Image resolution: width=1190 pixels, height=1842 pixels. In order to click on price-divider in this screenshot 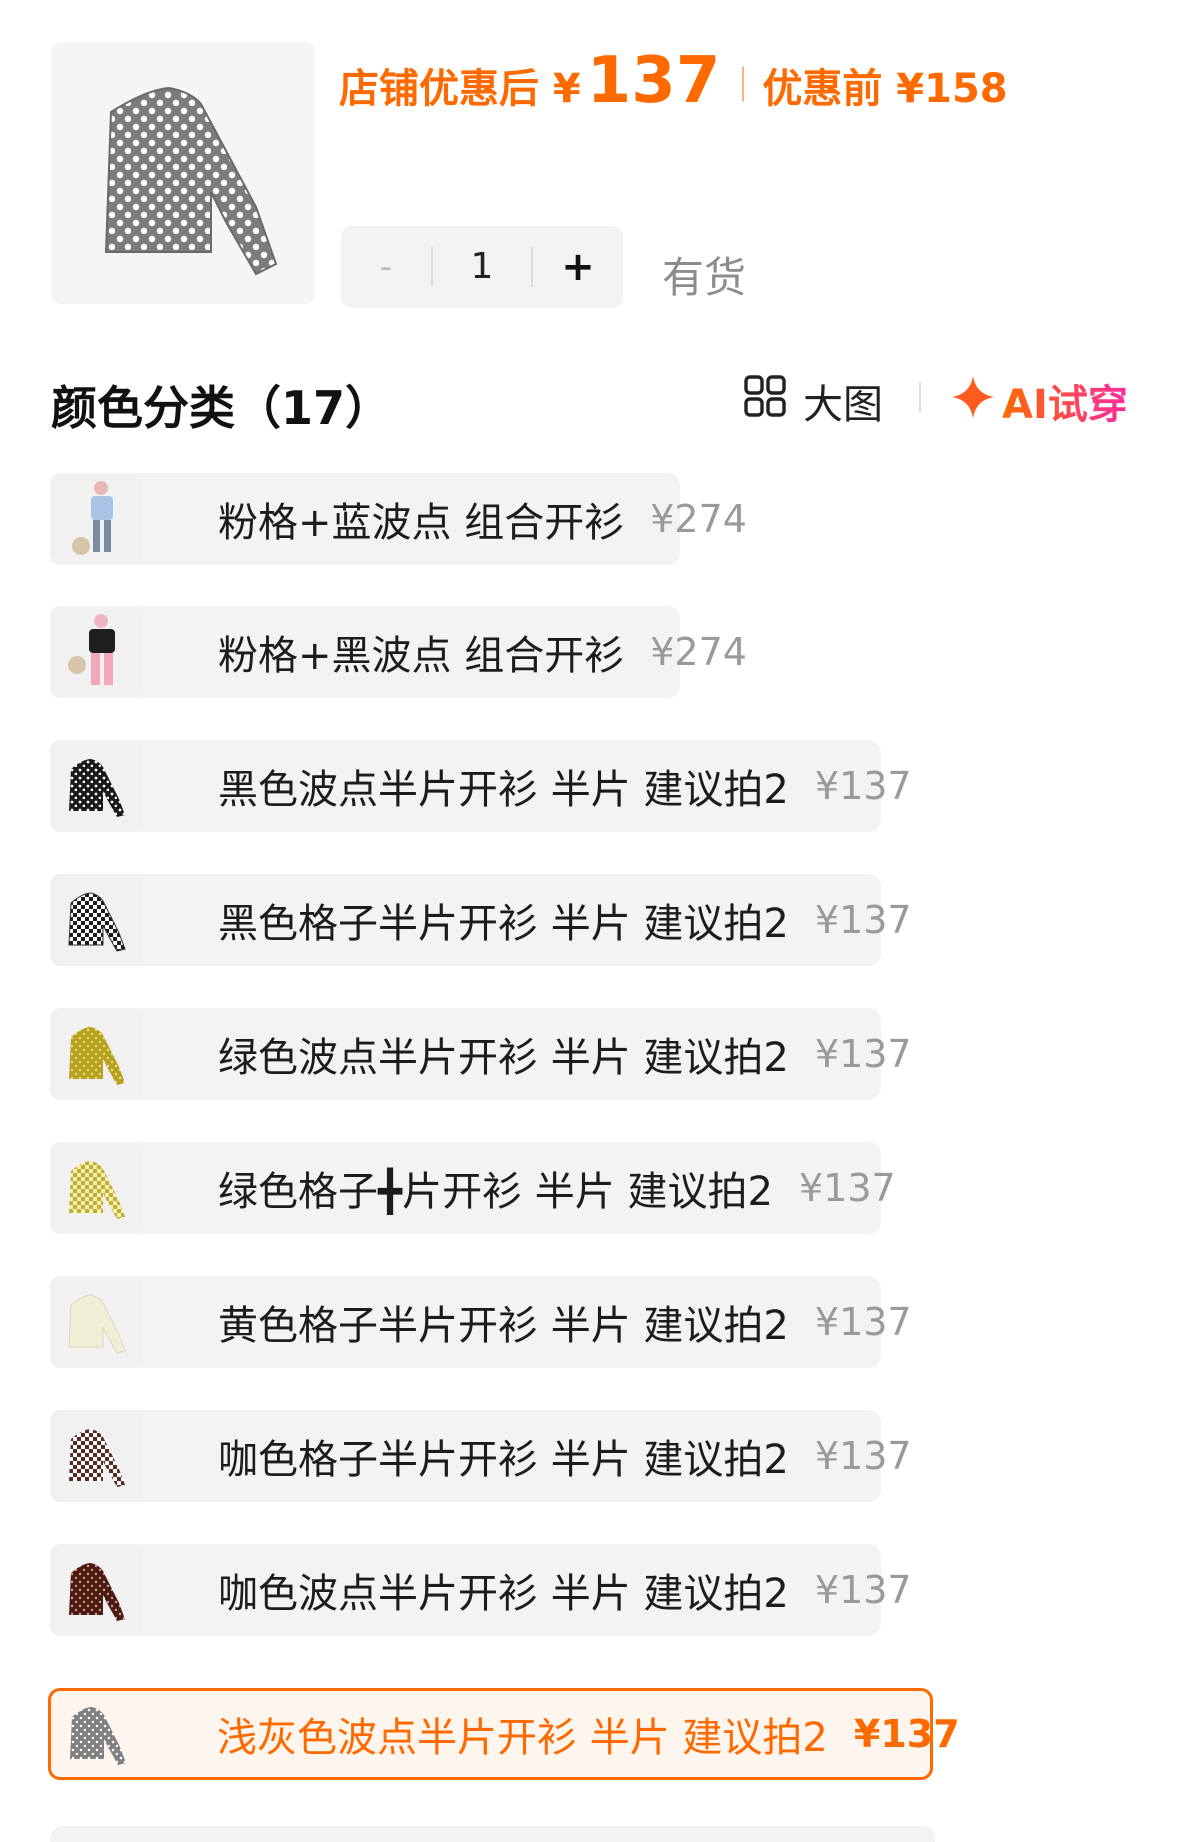, I will do `click(743, 84)`.